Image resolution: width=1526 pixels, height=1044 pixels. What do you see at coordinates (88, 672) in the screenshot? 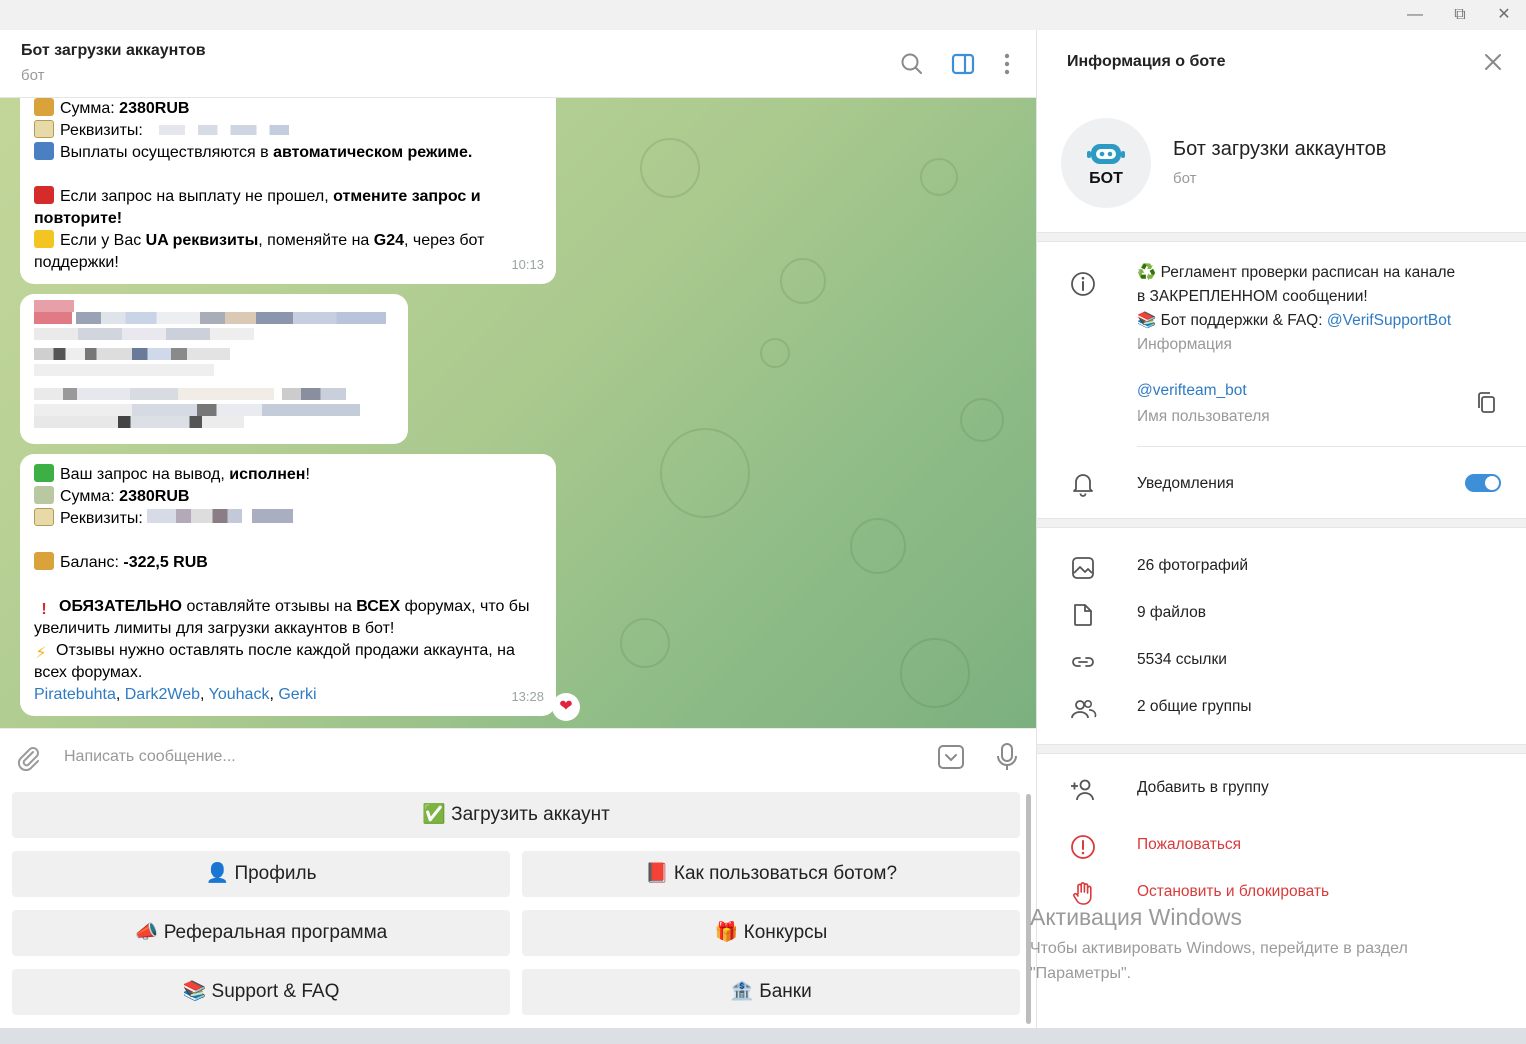
I see `message-text: всех форумах.` at bounding box center [88, 672].